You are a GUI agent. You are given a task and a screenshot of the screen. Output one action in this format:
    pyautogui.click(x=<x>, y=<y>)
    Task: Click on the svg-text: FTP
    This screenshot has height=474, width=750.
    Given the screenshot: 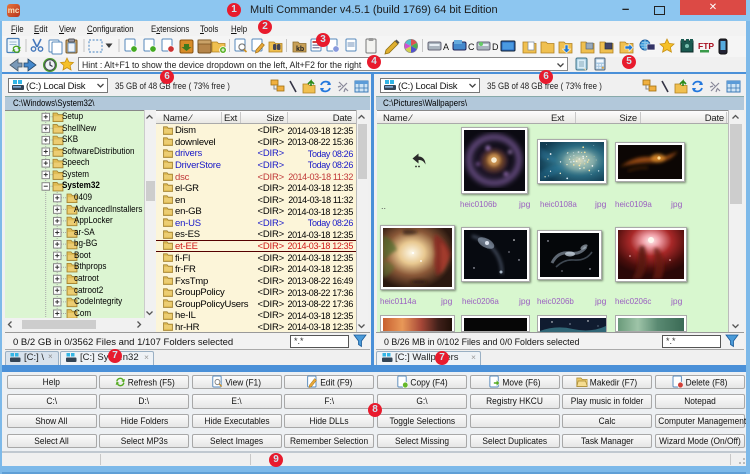 What is the action you would take?
    pyautogui.click(x=706, y=46)
    